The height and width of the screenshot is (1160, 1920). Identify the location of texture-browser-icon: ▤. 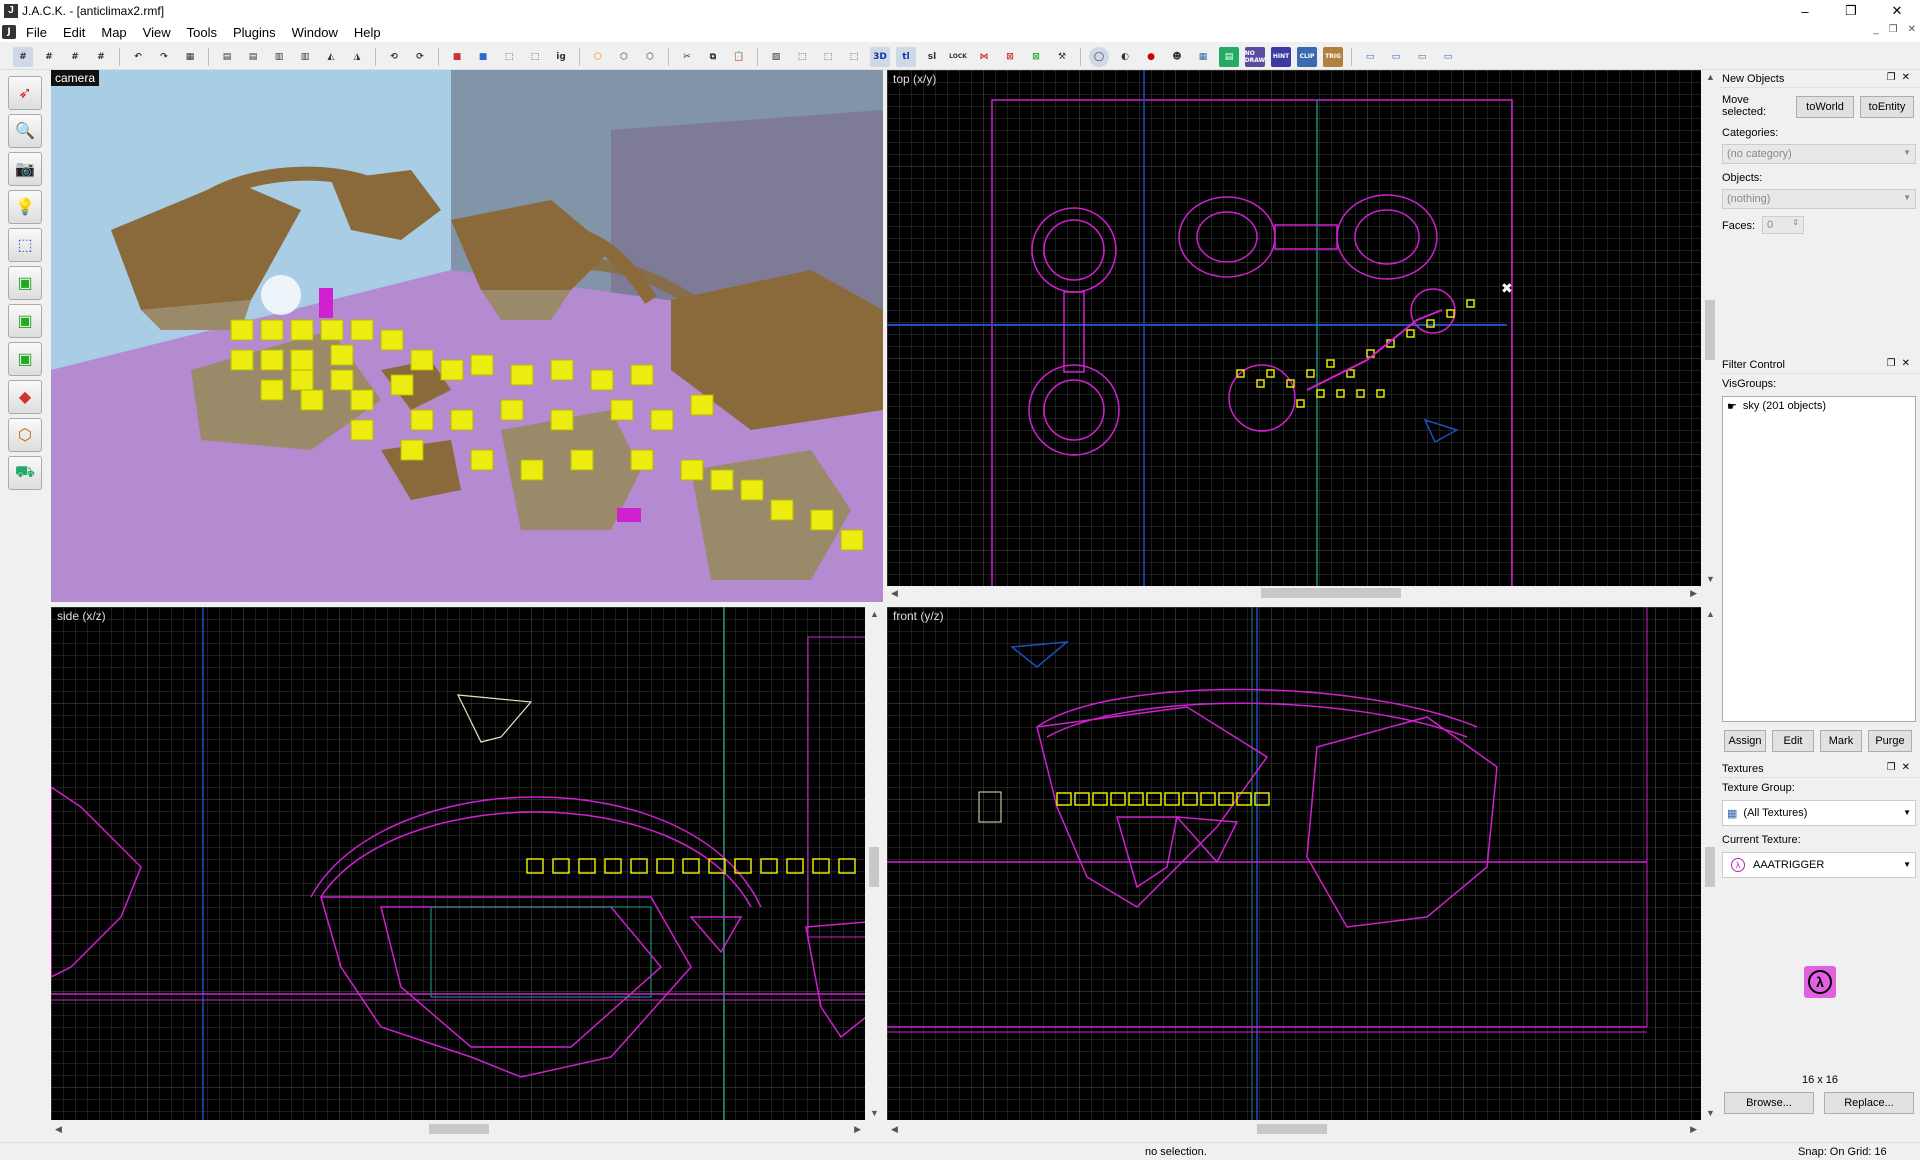
(1229, 56).